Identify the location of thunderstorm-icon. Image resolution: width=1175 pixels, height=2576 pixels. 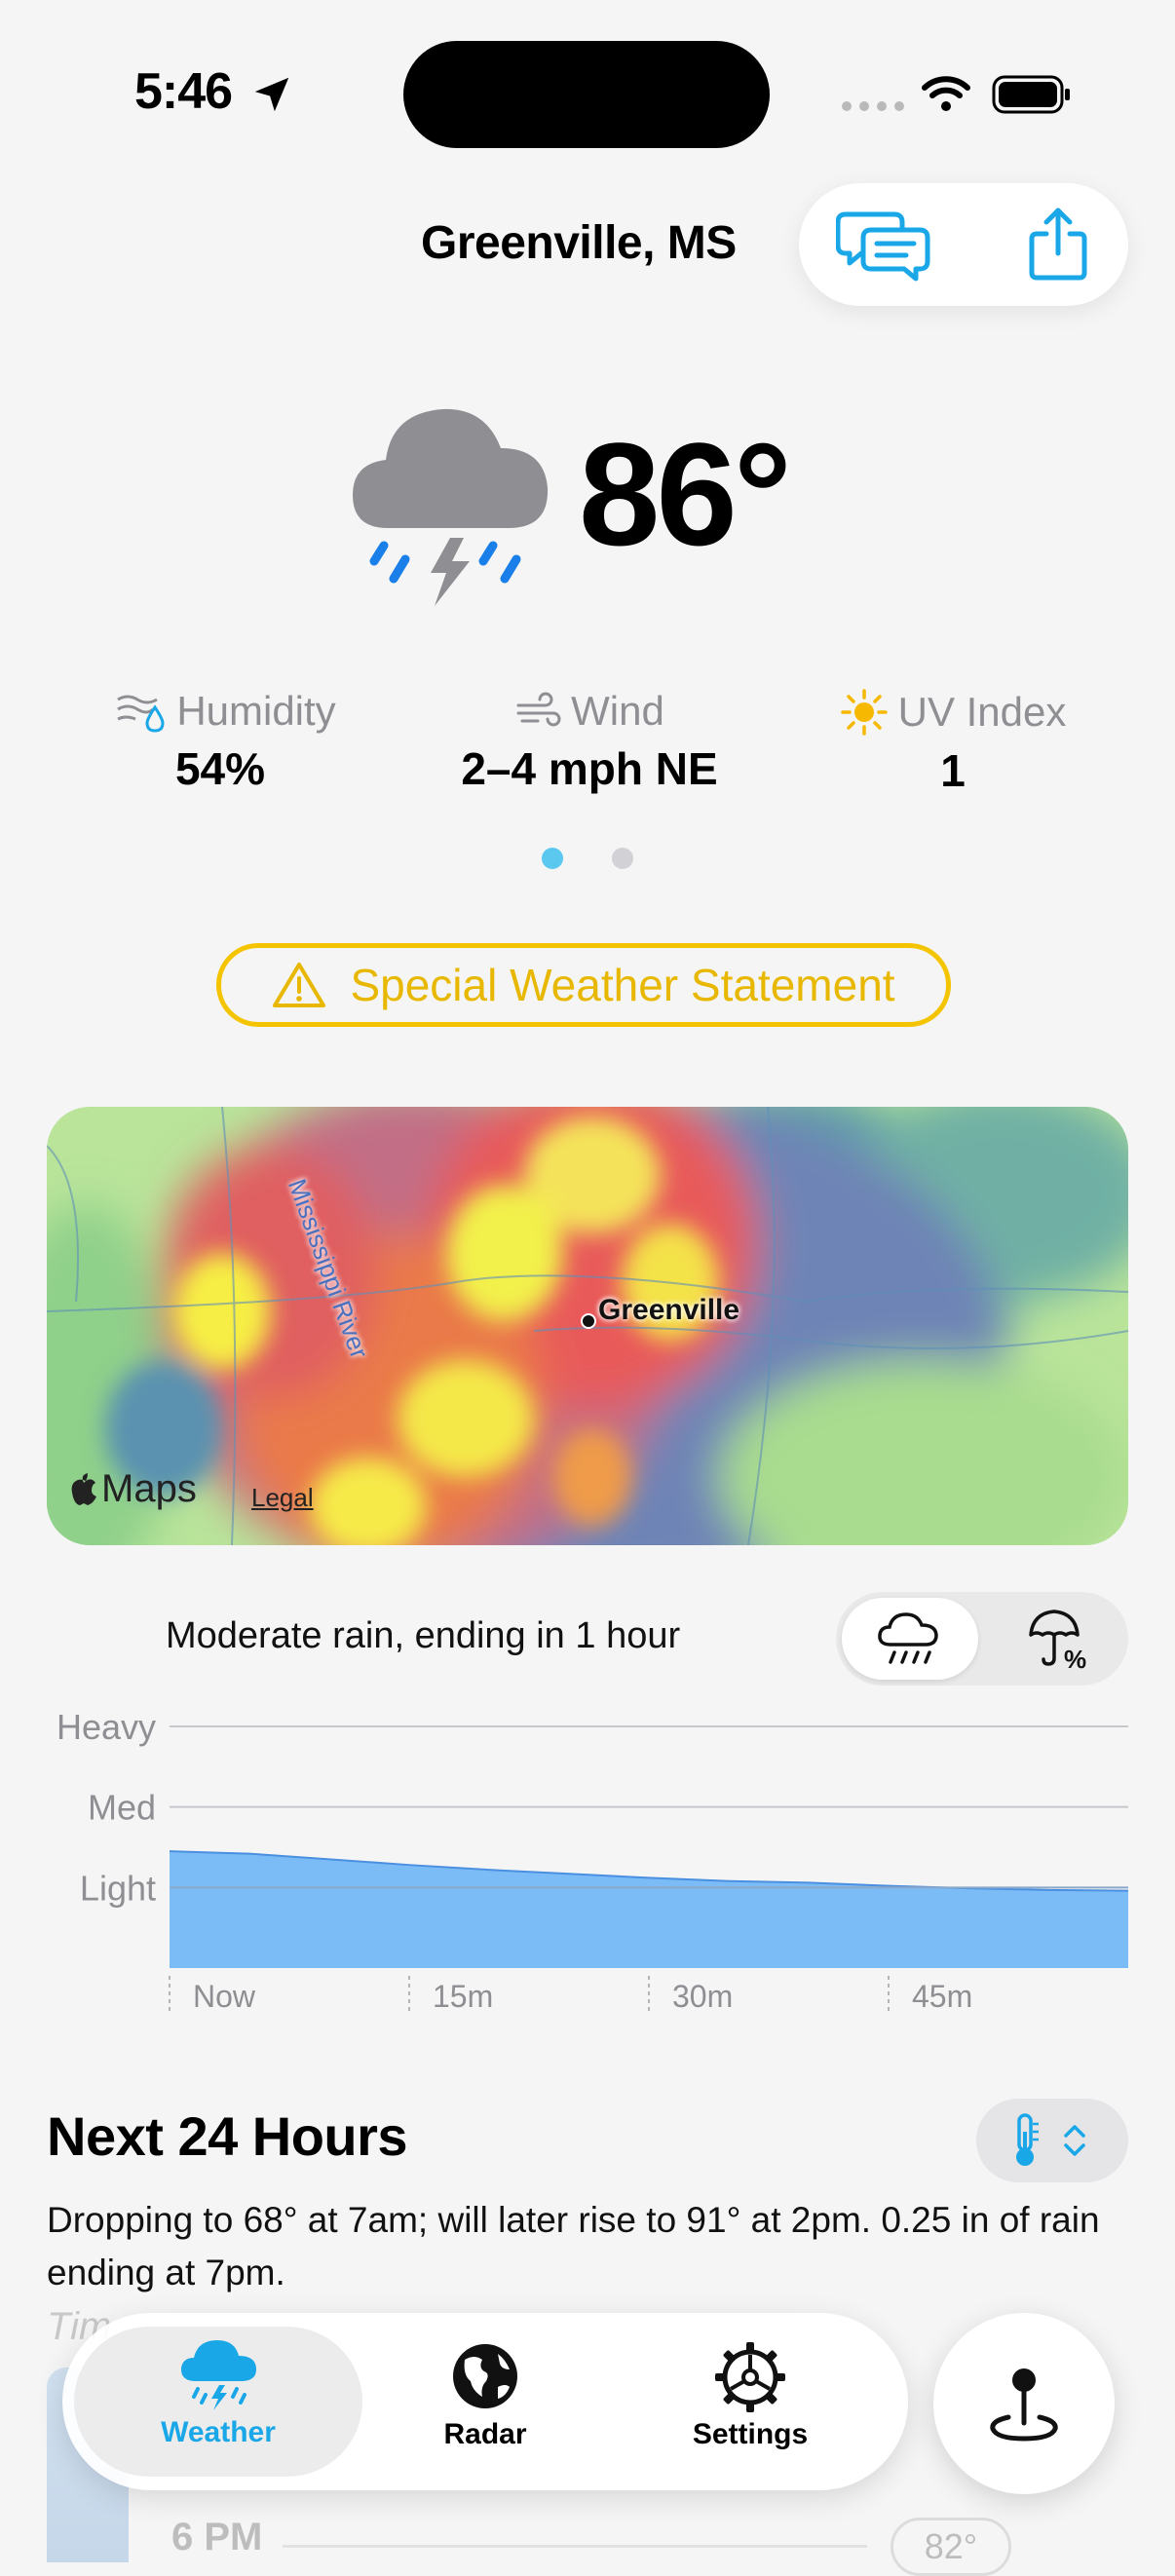
(451, 507).